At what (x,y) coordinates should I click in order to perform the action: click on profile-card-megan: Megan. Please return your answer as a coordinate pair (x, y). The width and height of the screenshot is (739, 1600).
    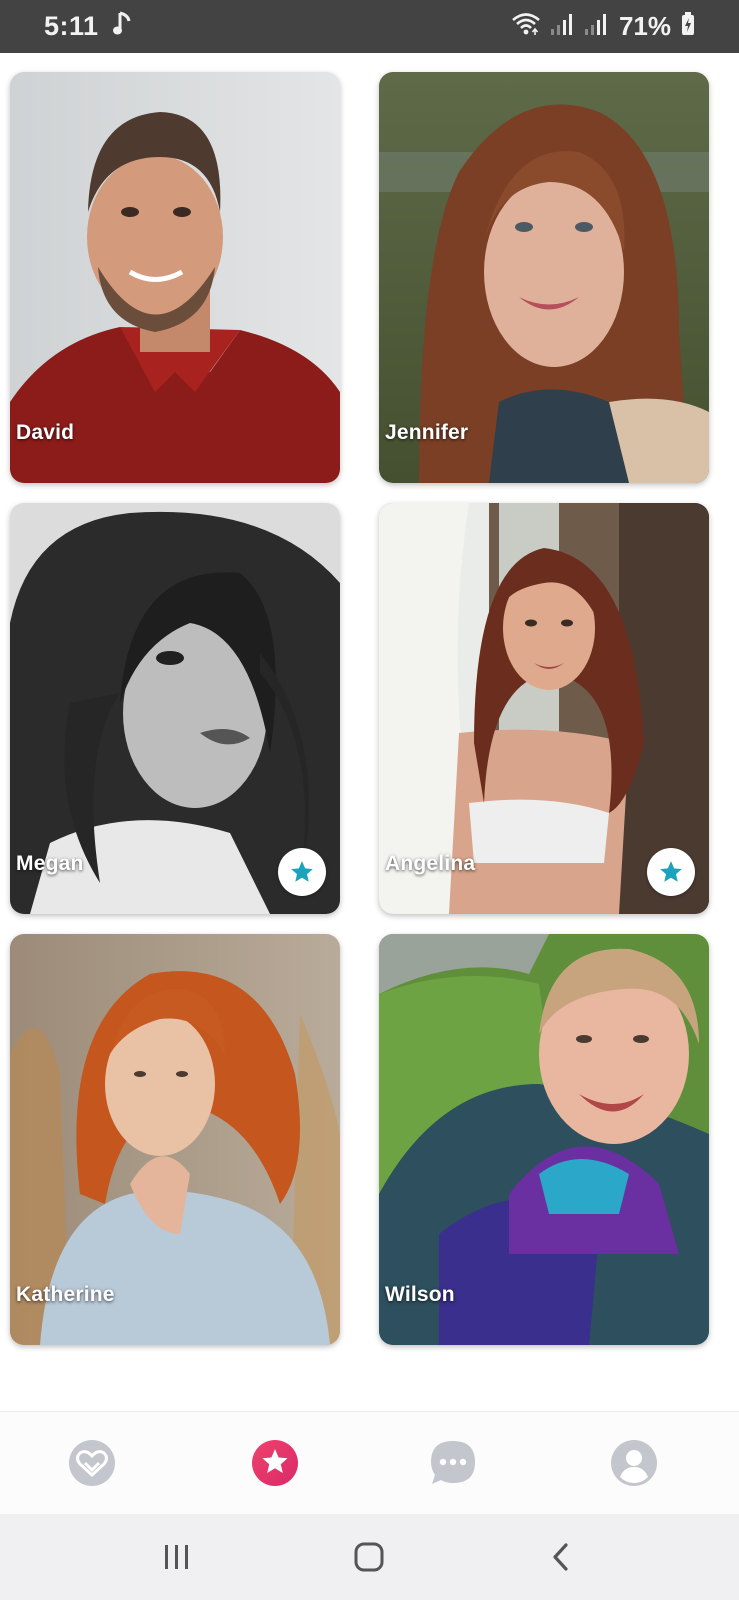
    Looking at the image, I should click on (175, 708).